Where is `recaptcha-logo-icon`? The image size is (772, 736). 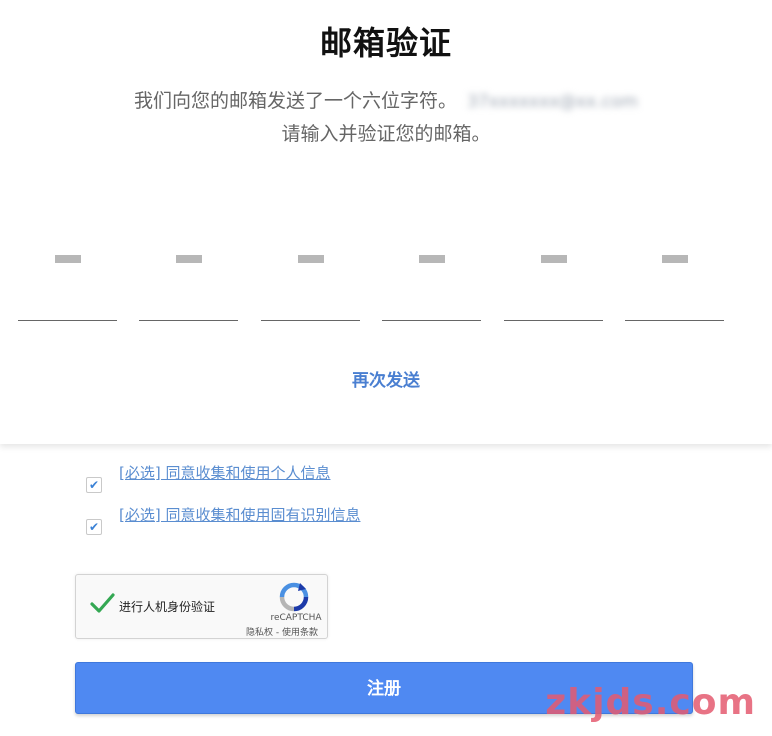 recaptcha-logo-icon is located at coordinates (294, 597).